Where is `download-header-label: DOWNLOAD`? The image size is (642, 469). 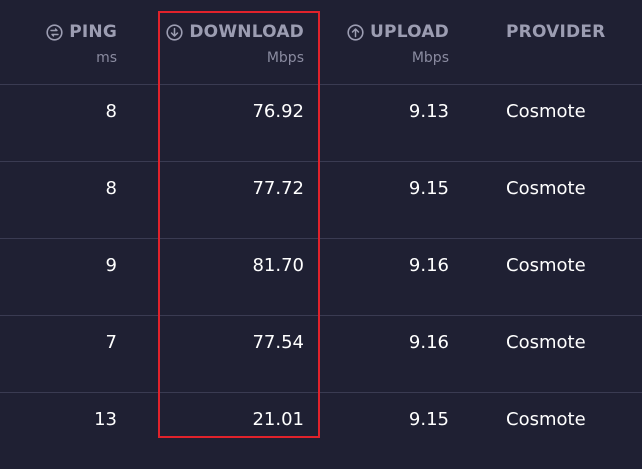
download-header-label: DOWNLOAD is located at coordinates (246, 32).